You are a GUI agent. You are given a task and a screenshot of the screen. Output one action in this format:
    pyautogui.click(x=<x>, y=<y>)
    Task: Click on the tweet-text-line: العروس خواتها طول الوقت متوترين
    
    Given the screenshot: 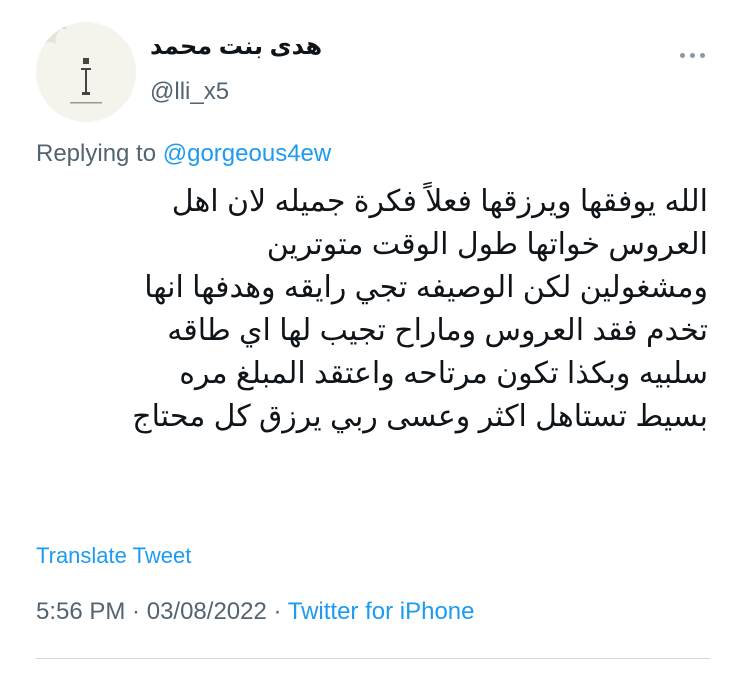 What is the action you would take?
    pyautogui.click(x=487, y=244)
    